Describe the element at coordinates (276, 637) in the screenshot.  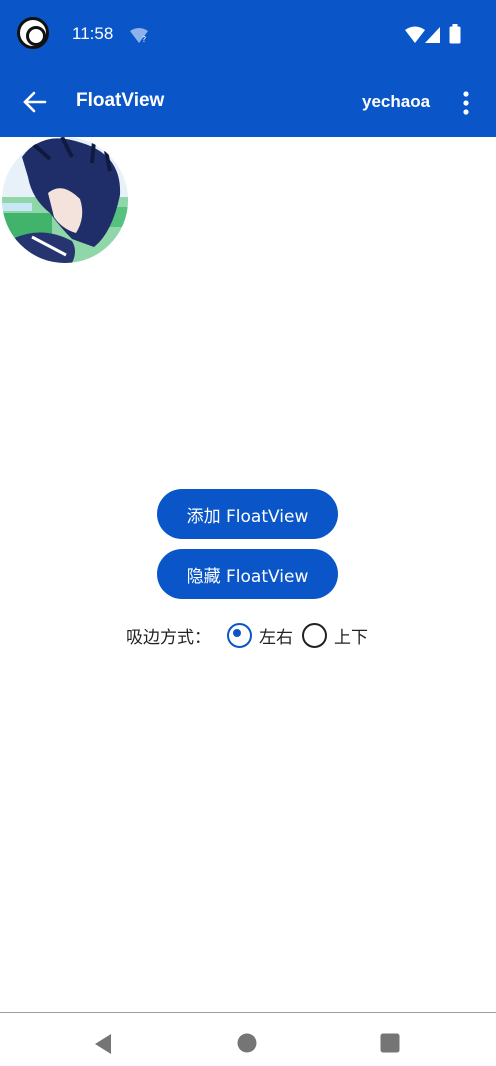
I see `radio-left-right-label: 左右` at that location.